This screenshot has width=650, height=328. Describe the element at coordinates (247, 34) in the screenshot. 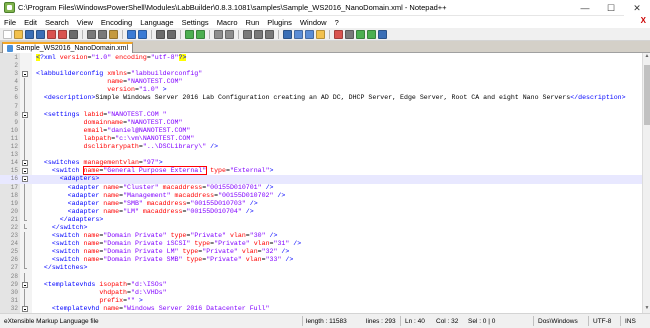

I see `word-wrap-icon` at that location.